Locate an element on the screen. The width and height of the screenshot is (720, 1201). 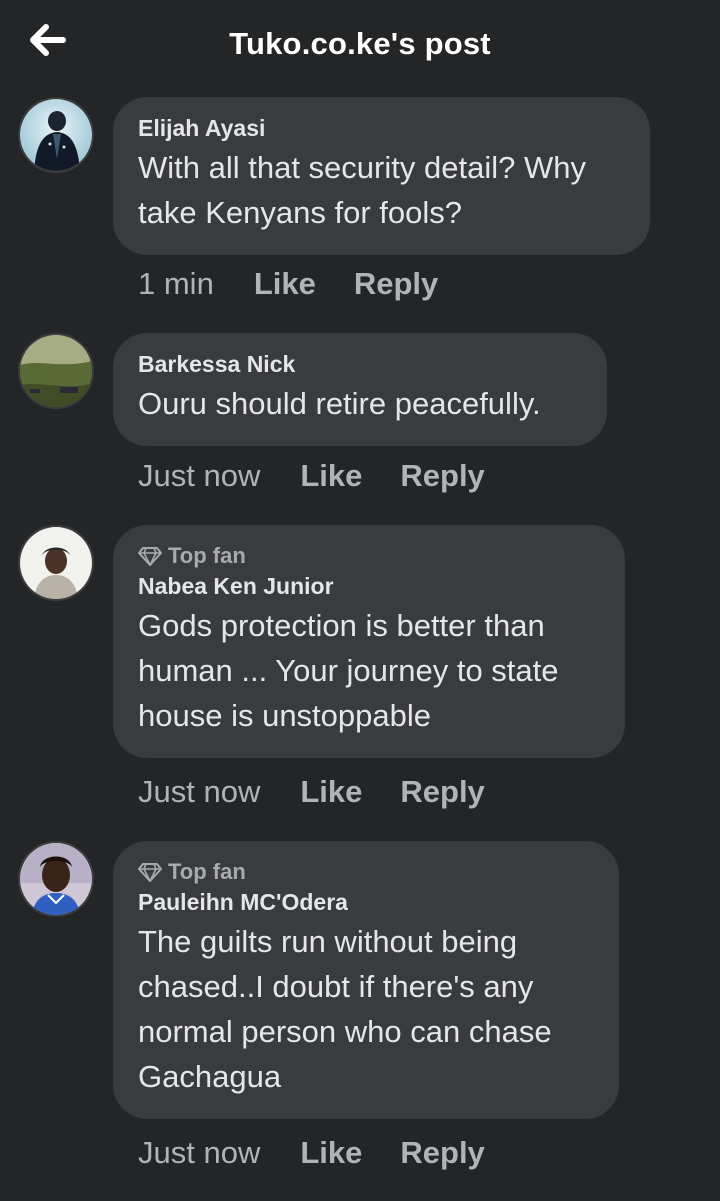
comment-author: Elijah Ayasi is located at coordinates (381, 128).